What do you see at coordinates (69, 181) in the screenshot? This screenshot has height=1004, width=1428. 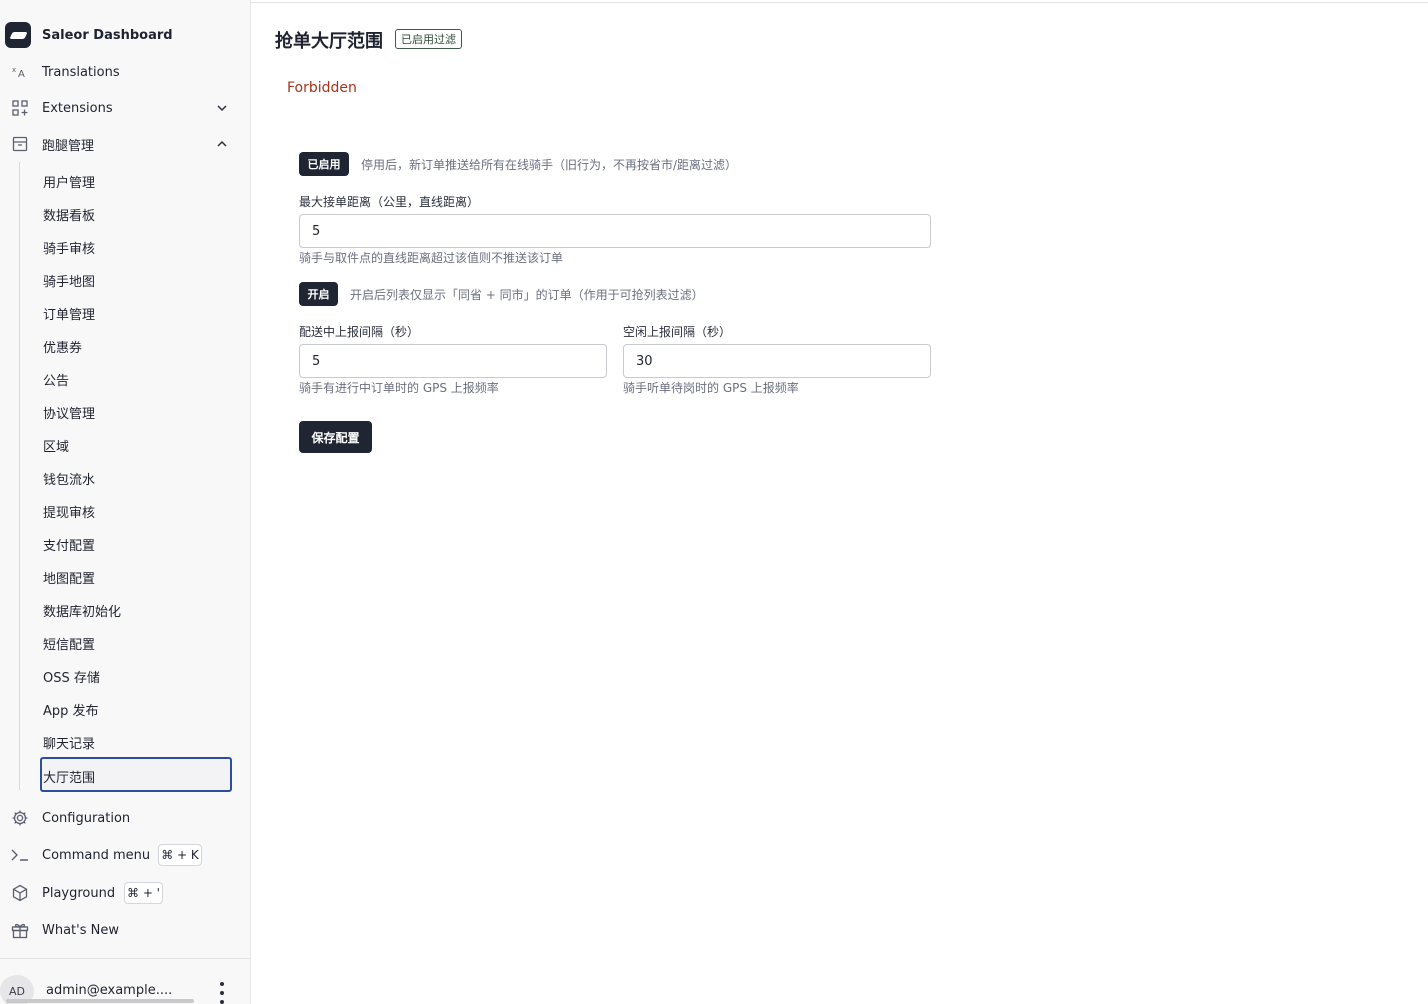 I see `sidebar-subitem: 用户管理` at bounding box center [69, 181].